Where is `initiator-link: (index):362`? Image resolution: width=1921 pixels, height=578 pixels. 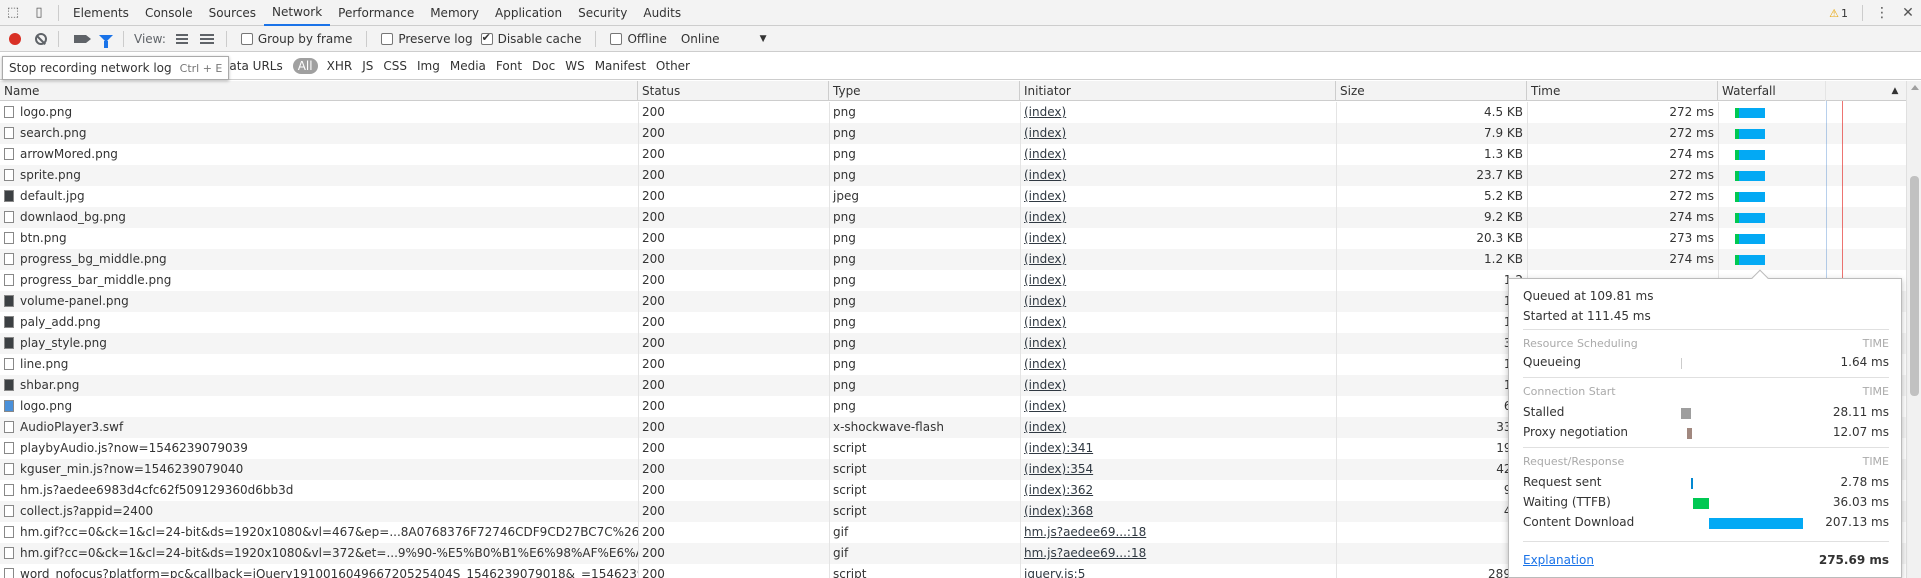
initiator-link: (index):362 is located at coordinates (1058, 490).